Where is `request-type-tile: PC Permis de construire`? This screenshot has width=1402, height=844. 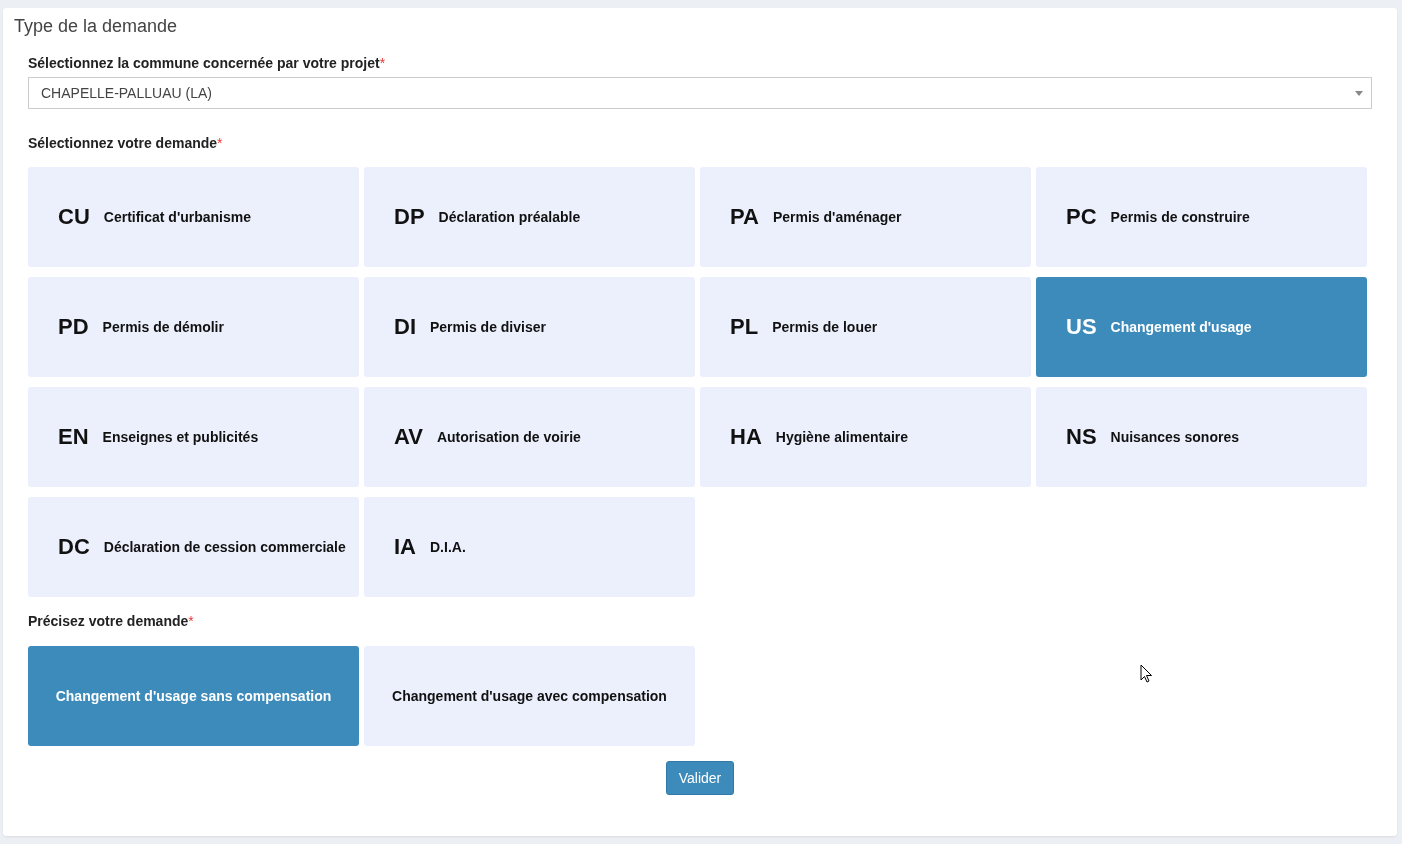 request-type-tile: PC Permis de construire is located at coordinates (1201, 217).